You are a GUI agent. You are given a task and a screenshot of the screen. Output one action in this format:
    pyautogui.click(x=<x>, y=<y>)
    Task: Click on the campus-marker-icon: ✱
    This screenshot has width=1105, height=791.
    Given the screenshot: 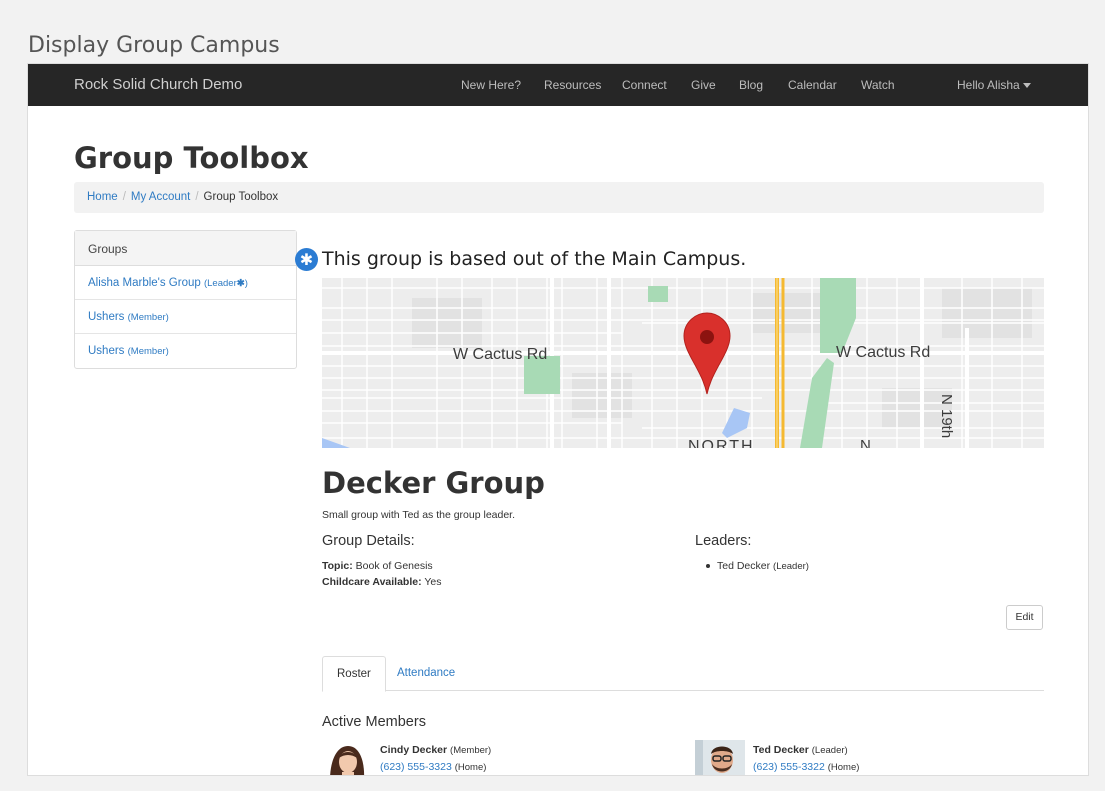 What is the action you would take?
    pyautogui.click(x=240, y=283)
    